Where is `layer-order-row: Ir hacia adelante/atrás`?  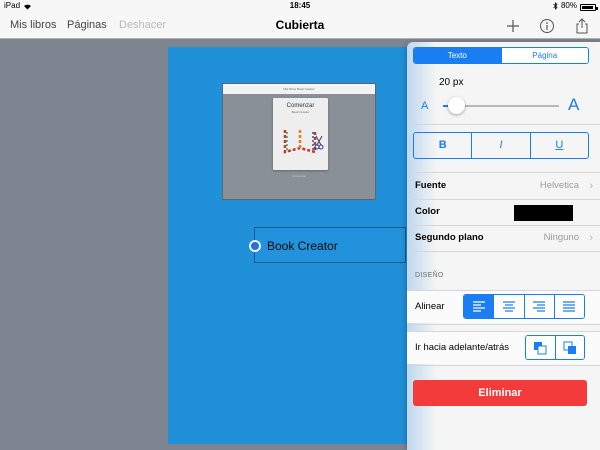
layer-order-row: Ir hacia adelante/atrás is located at coordinates (503, 348).